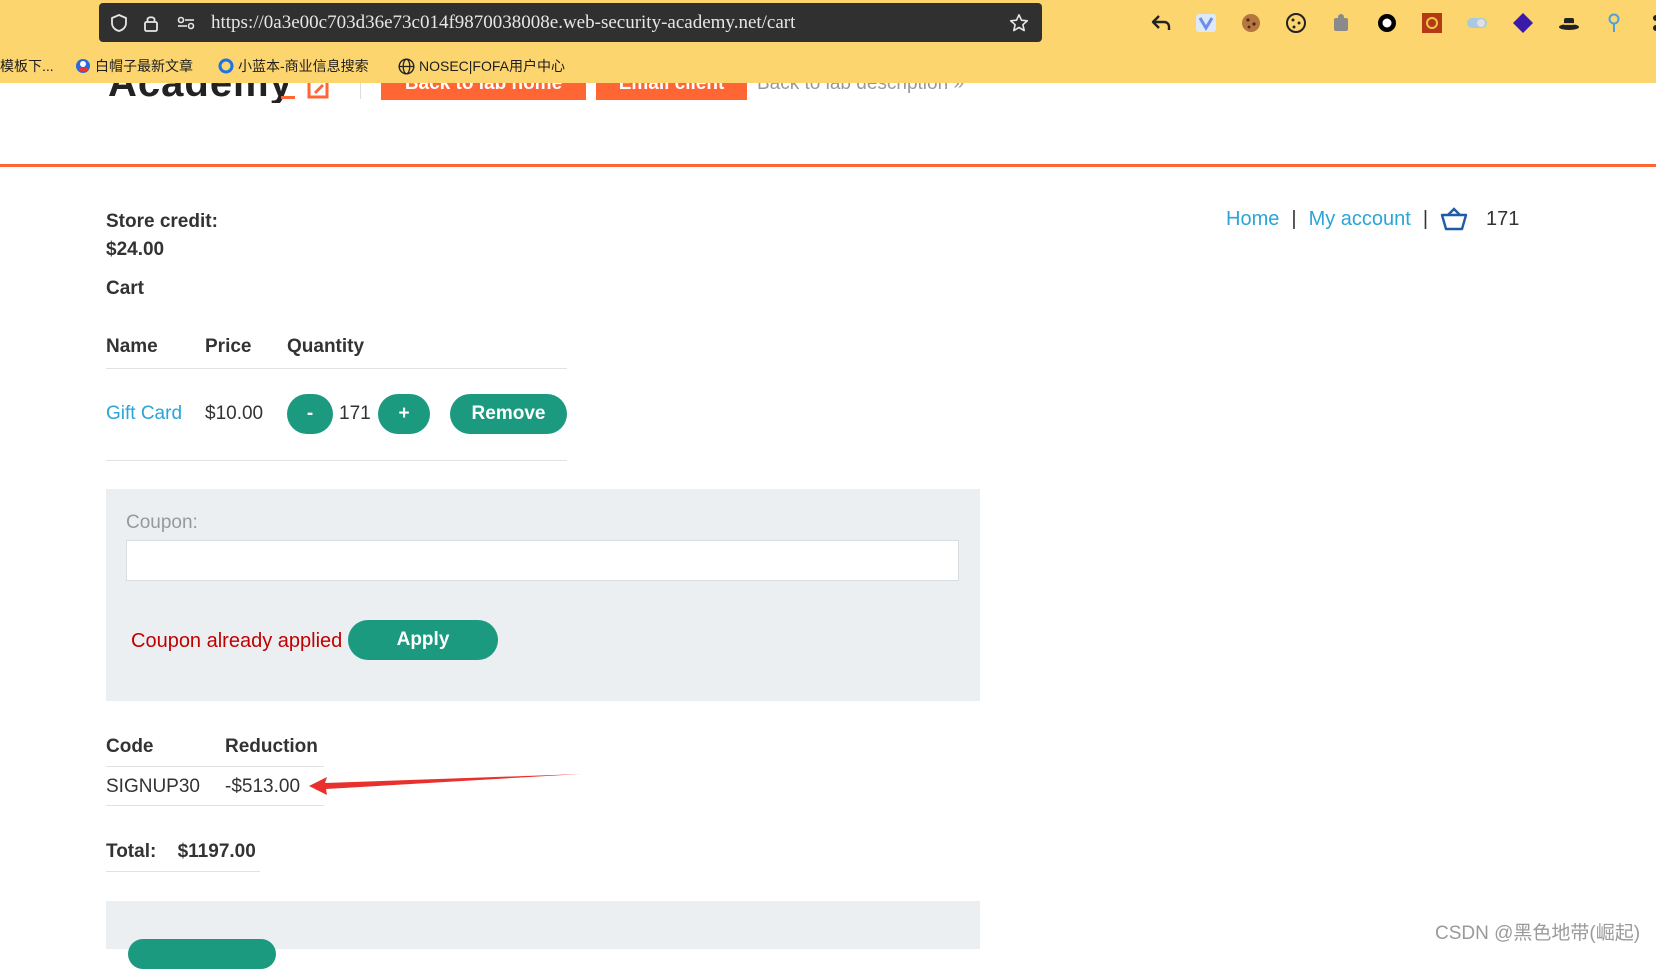  What do you see at coordinates (132, 346) in the screenshot?
I see `column-header-name: Name` at bounding box center [132, 346].